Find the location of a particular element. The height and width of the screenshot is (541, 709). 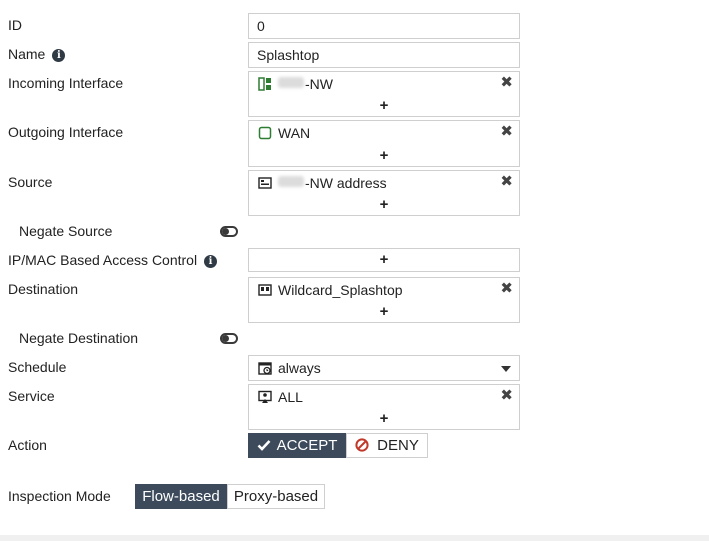

incoming-interface-label: Incoming Interface is located at coordinates (66, 83).